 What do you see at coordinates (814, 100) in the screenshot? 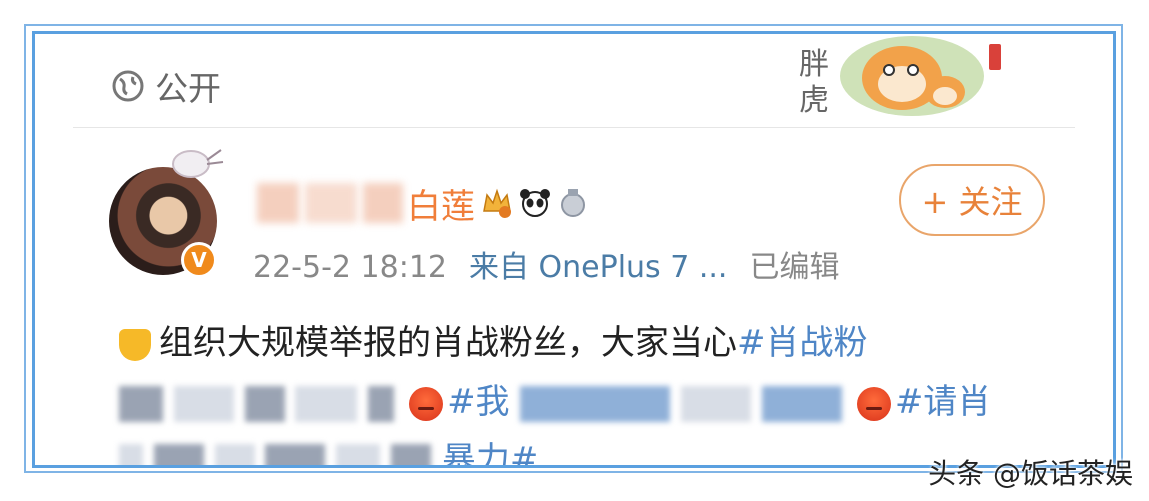
I see `sticker-text-2: 虎` at bounding box center [814, 100].